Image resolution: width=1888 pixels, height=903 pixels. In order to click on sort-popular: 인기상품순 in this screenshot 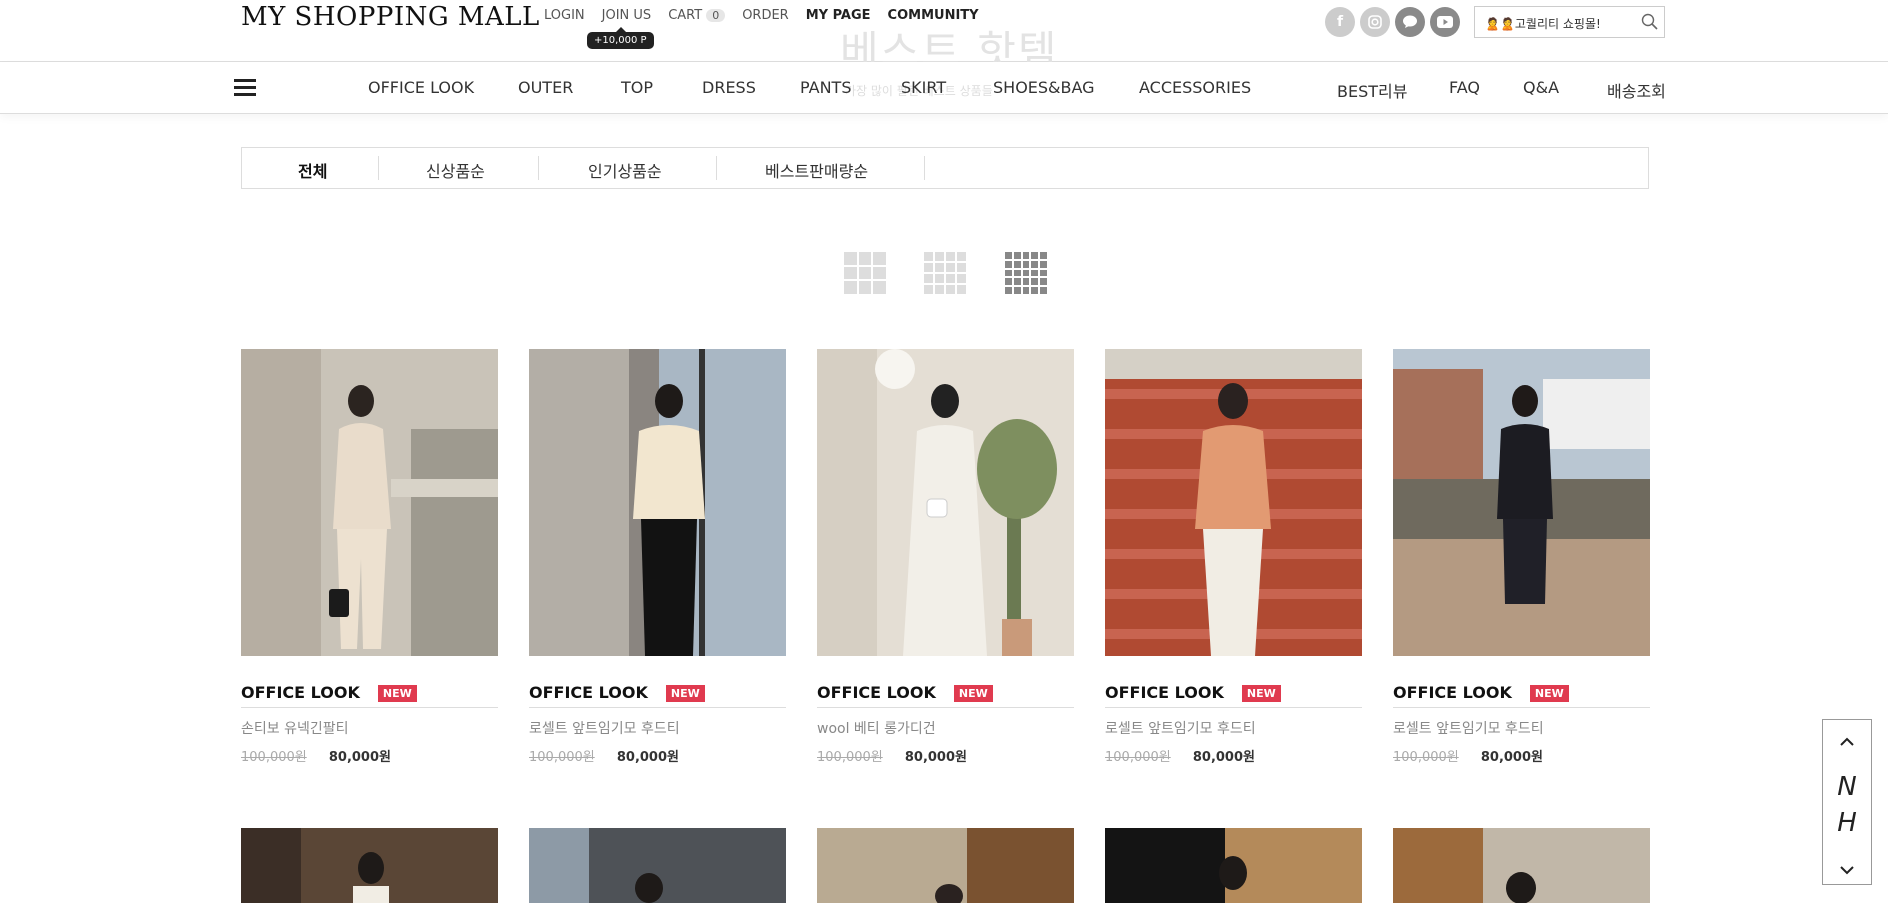, I will do `click(625, 170)`.